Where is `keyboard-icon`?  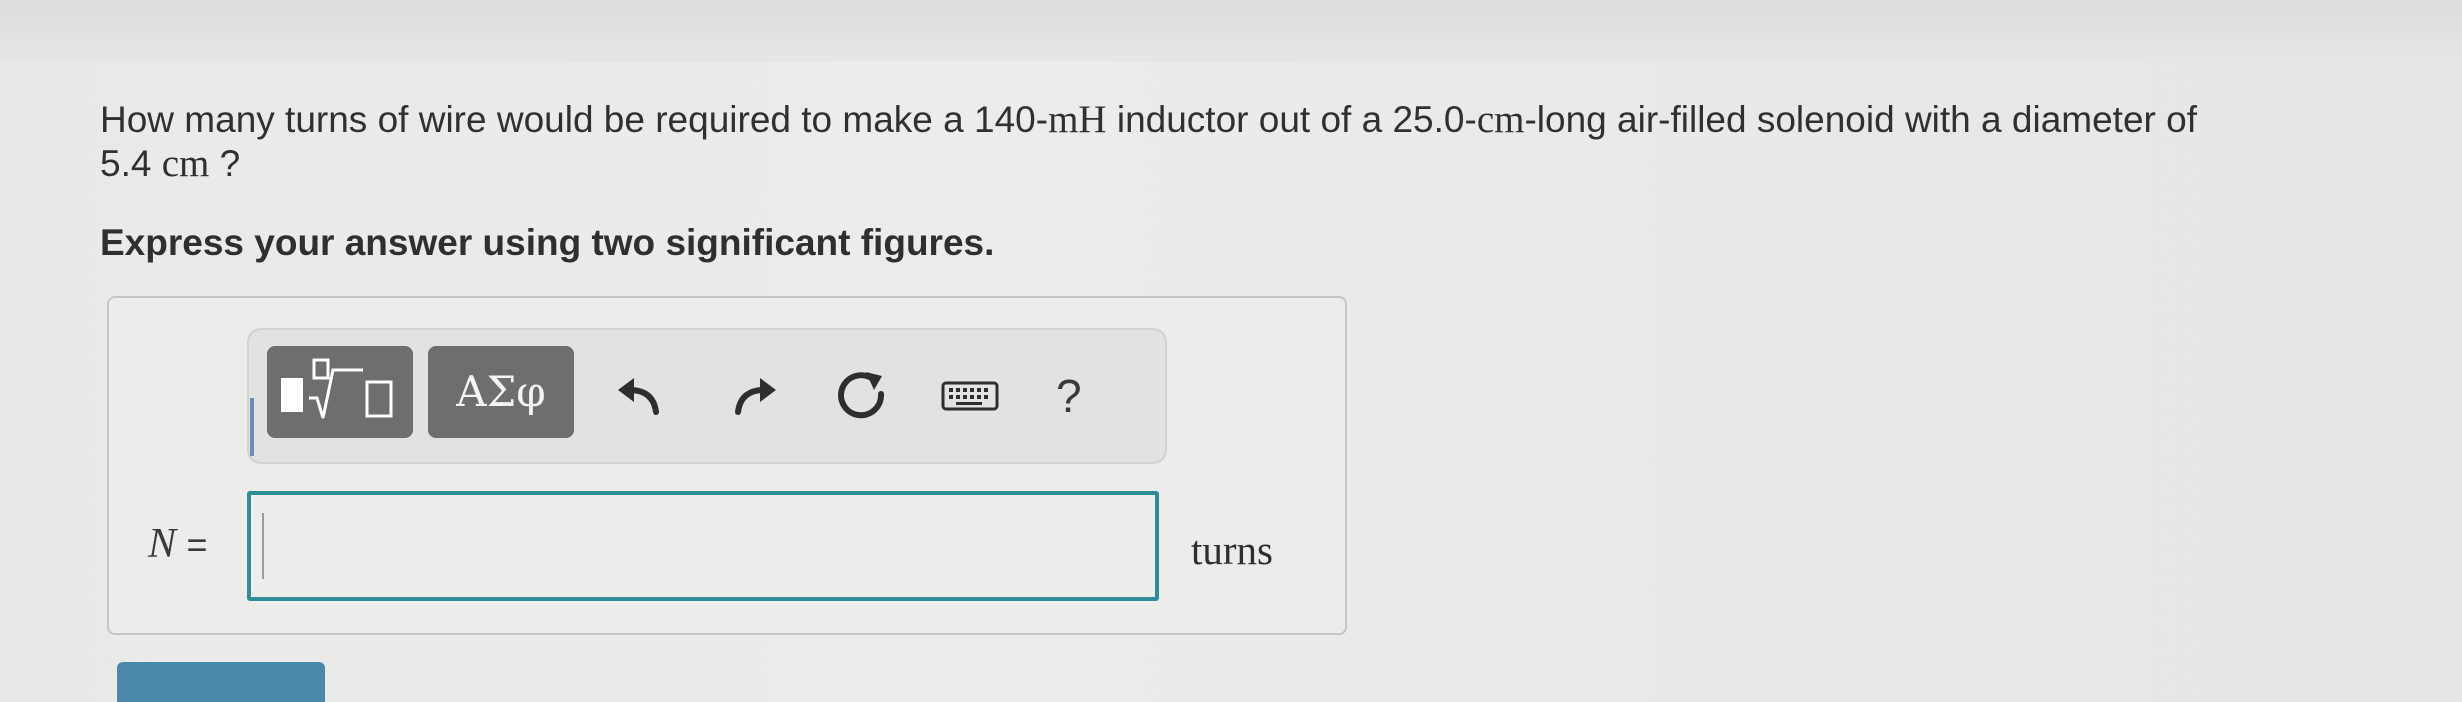 keyboard-icon is located at coordinates (970, 396).